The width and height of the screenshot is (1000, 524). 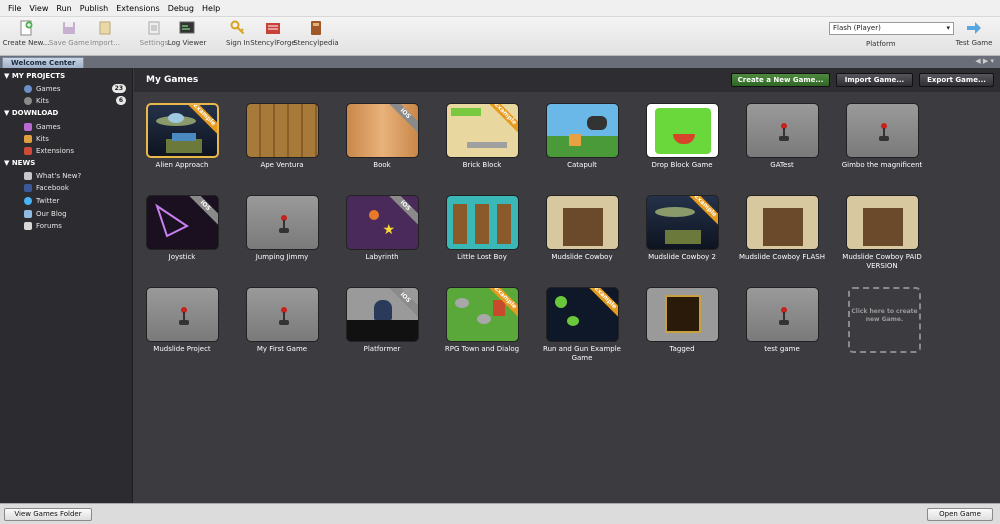 What do you see at coordinates (28, 187) in the screenshot?
I see `facebook-icon` at bounding box center [28, 187].